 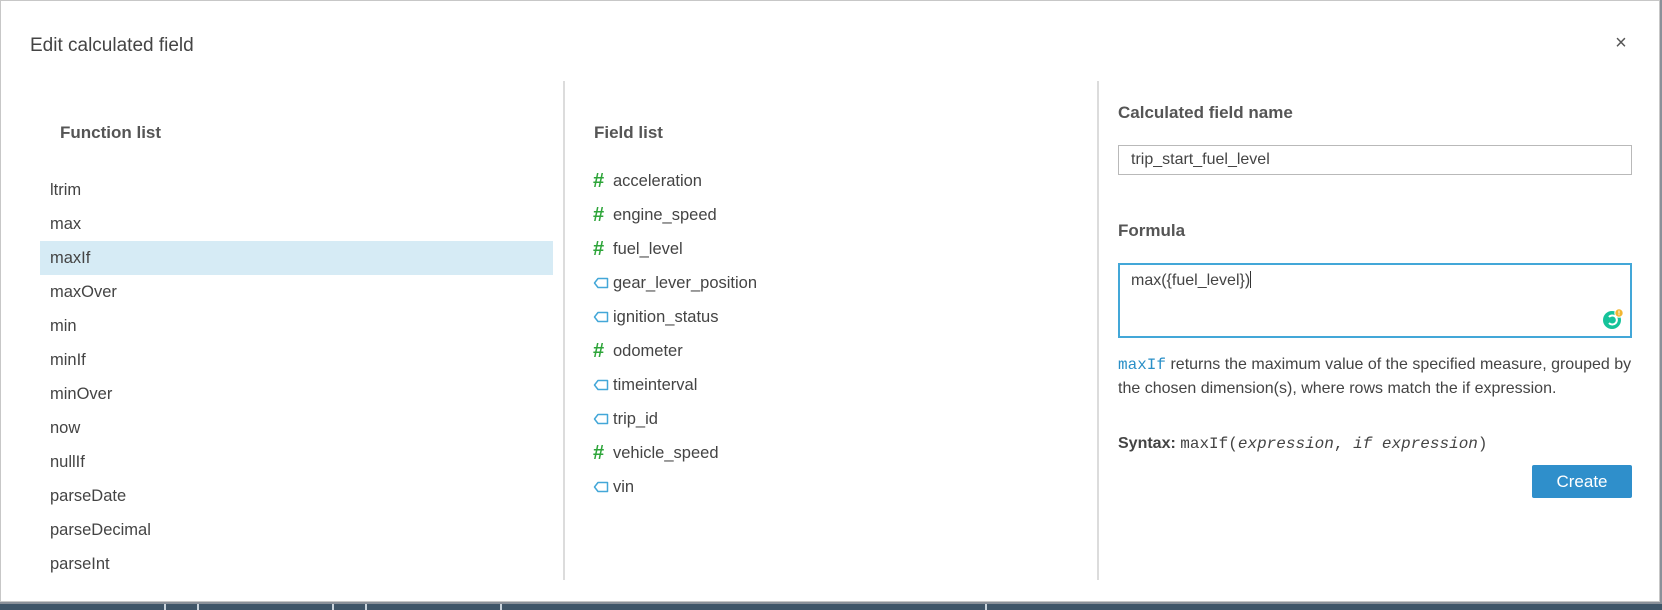 I want to click on function-item: parseInt, so click(x=296, y=564).